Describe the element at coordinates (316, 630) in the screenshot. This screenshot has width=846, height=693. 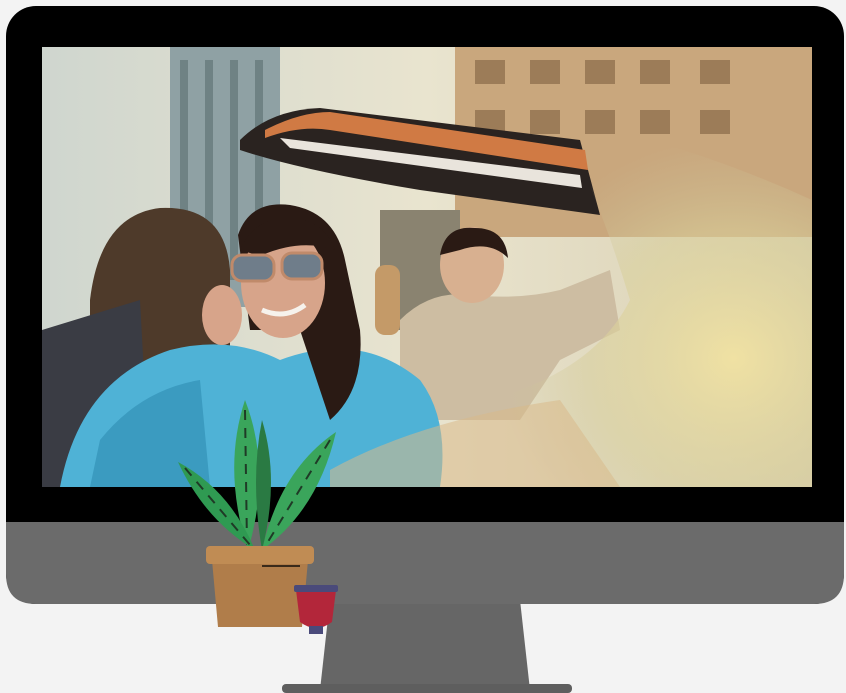
I see `cup-stem` at that location.